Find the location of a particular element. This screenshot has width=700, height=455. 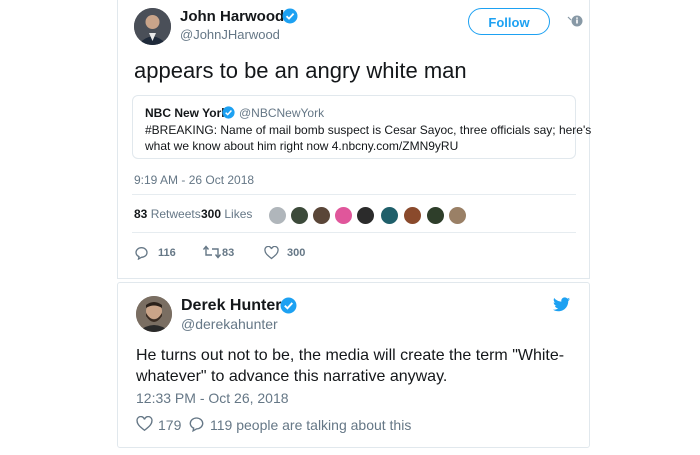

author-handle: @derekahunter is located at coordinates (229, 324).